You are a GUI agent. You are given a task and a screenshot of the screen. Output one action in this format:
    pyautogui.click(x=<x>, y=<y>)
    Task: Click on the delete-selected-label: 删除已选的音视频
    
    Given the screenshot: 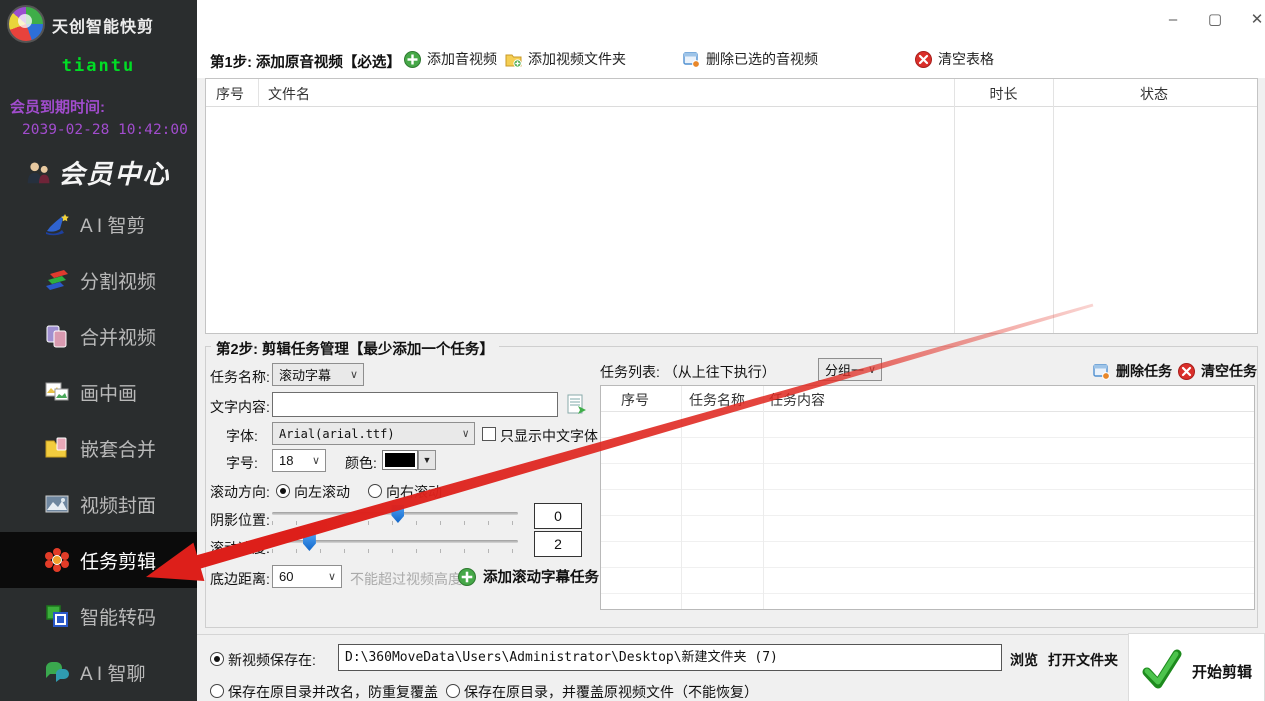 What is the action you would take?
    pyautogui.click(x=762, y=59)
    